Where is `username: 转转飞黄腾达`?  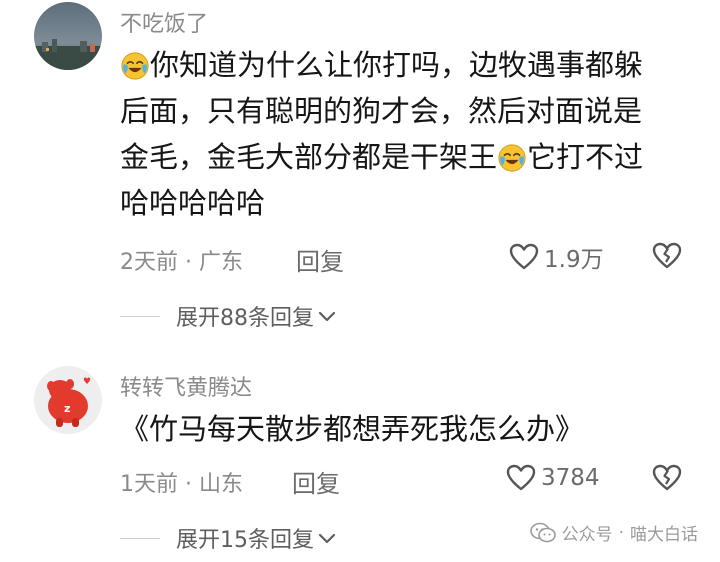
username: 转转飞黄腾达 is located at coordinates (186, 386).